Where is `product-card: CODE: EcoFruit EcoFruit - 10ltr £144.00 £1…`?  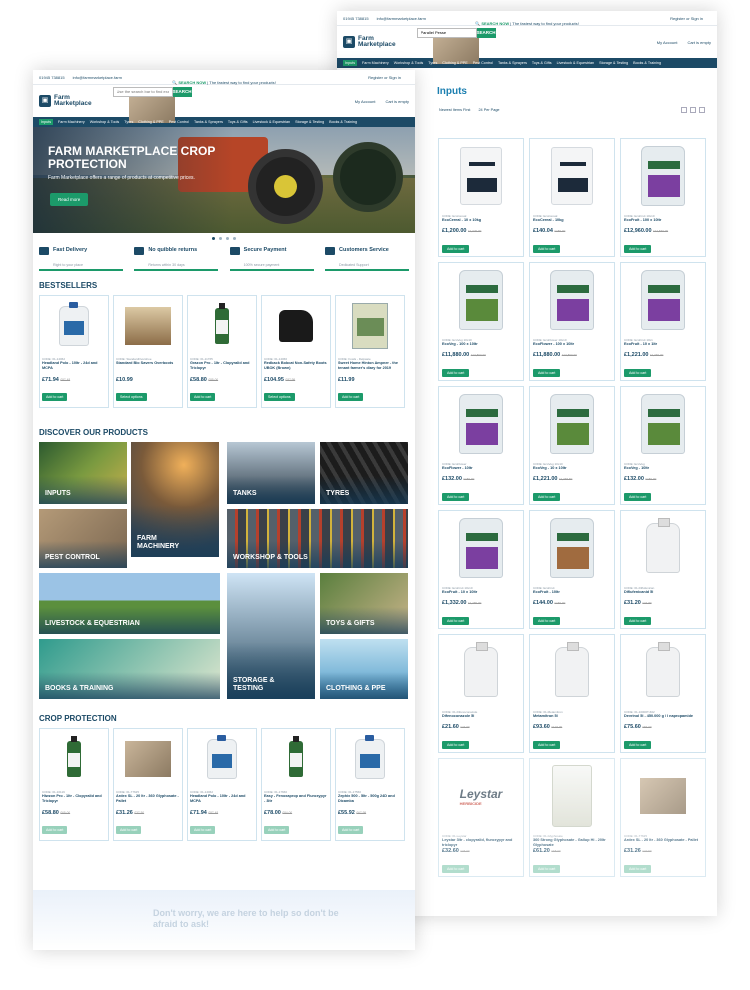 product-card: CODE: EcoFruit EcoFruit - 10ltr £144.00 £1… is located at coordinates (572, 569).